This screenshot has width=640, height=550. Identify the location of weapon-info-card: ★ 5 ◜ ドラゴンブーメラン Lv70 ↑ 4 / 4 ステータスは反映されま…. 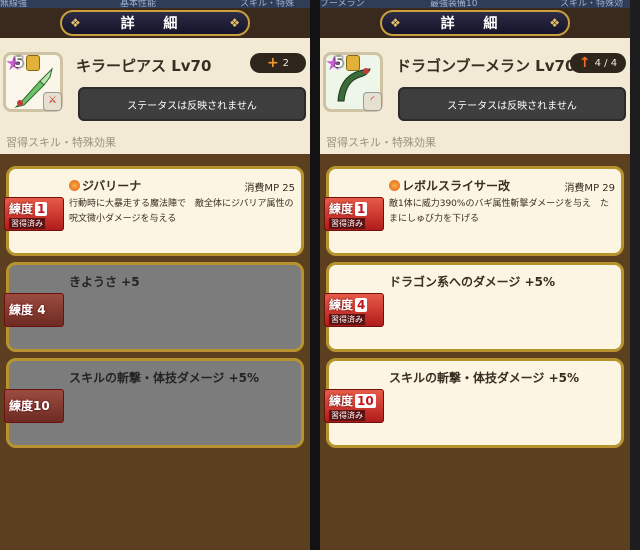
(475, 83).